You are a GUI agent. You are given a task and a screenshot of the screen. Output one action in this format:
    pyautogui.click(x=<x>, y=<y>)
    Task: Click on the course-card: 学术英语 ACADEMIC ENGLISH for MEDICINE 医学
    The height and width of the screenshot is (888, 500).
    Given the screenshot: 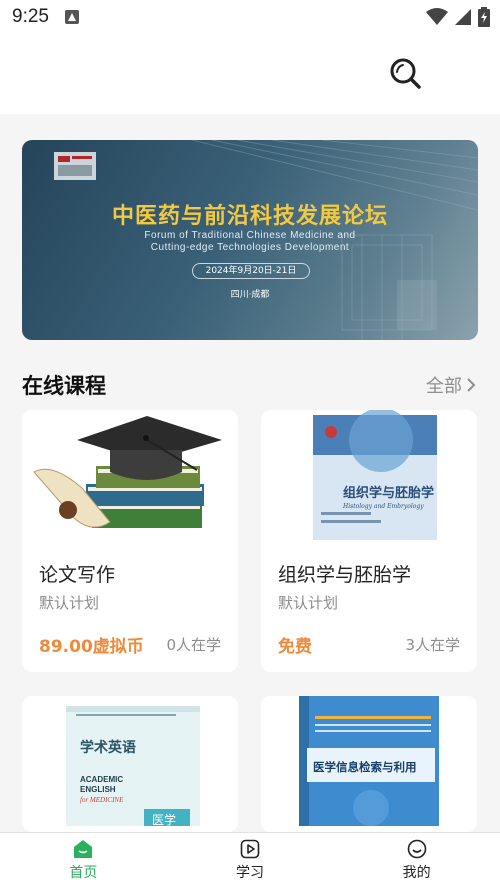 What is the action you would take?
    pyautogui.click(x=130, y=764)
    